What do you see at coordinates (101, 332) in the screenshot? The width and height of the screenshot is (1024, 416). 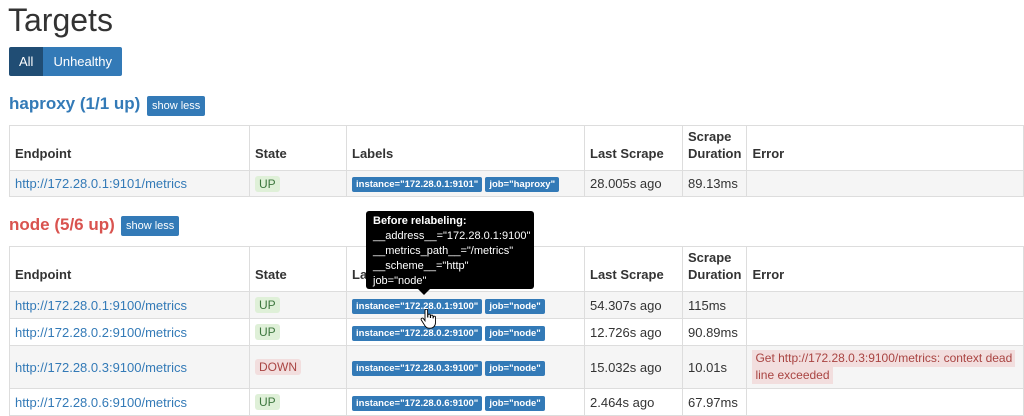 I see `endpoint-link: http://172.28.0.2:9100/metrics` at bounding box center [101, 332].